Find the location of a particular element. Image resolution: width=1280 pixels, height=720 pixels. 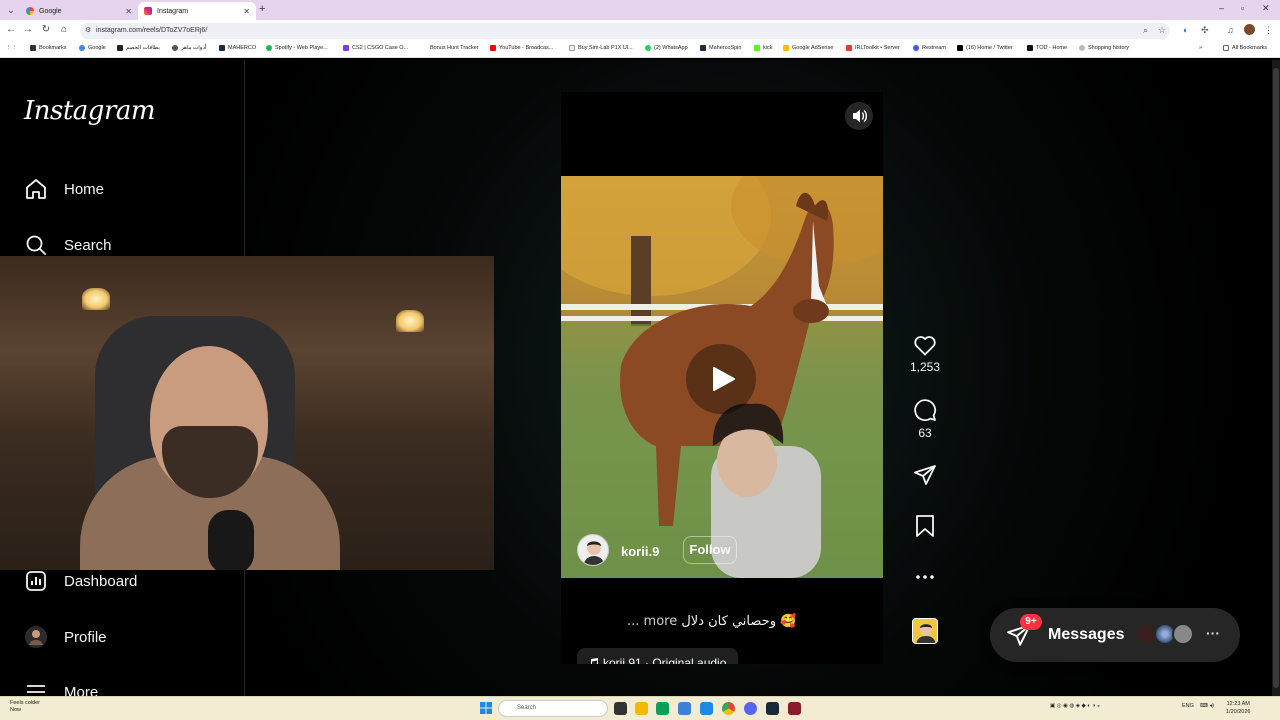

send-icon is located at coordinates (925, 475).